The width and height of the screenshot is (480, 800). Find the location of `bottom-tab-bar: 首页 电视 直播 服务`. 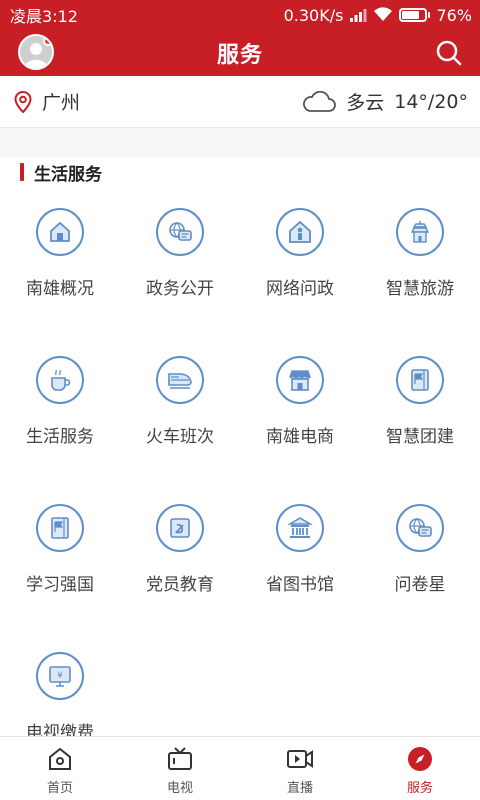

bottom-tab-bar: 首页 电视 直播 服务 is located at coordinates (240, 768).